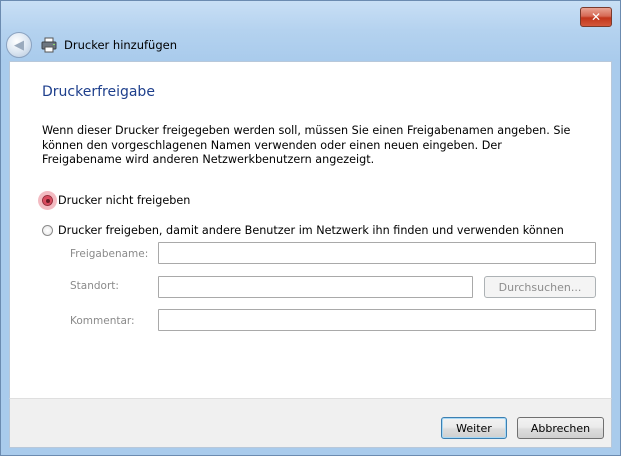 The image size is (621, 456). What do you see at coordinates (121, 45) in the screenshot?
I see `window-title: Drucker hinzufügen` at bounding box center [121, 45].